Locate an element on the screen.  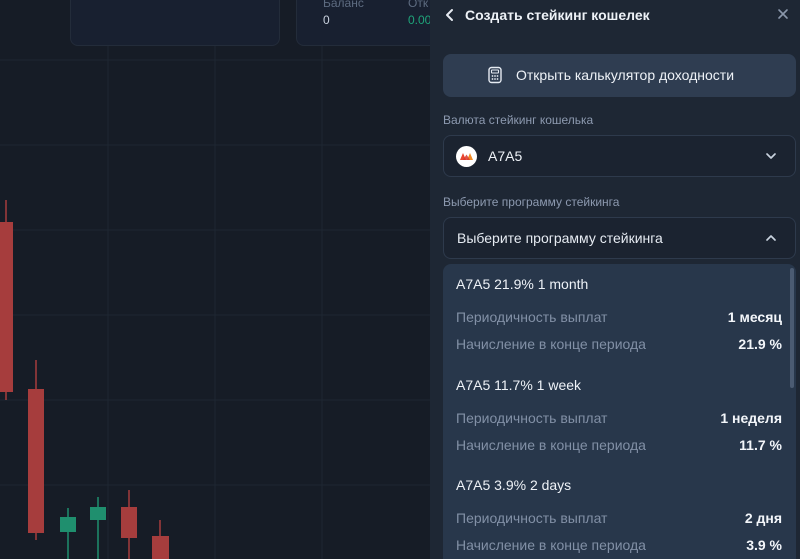
program-placeholder: Выберите программу стейкинга is located at coordinates (560, 238).